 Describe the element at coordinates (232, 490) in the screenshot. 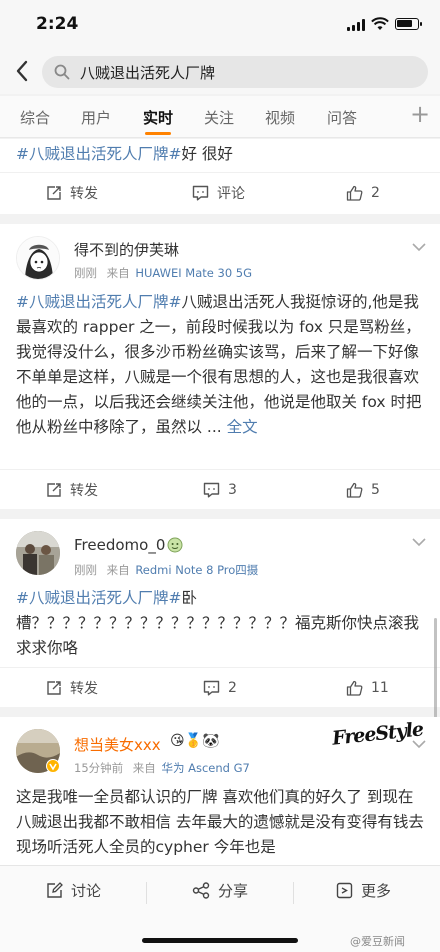

I see `comment-count: 3` at that location.